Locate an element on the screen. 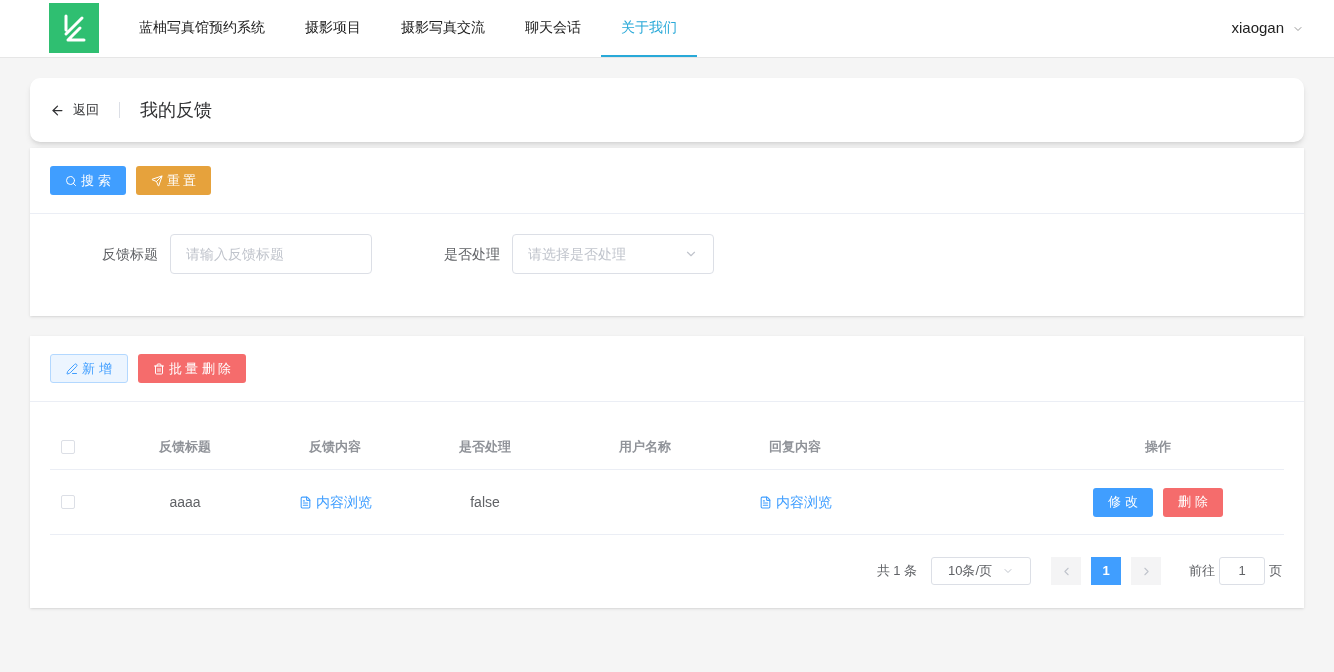  reset-button: 重 置 is located at coordinates (173, 180).